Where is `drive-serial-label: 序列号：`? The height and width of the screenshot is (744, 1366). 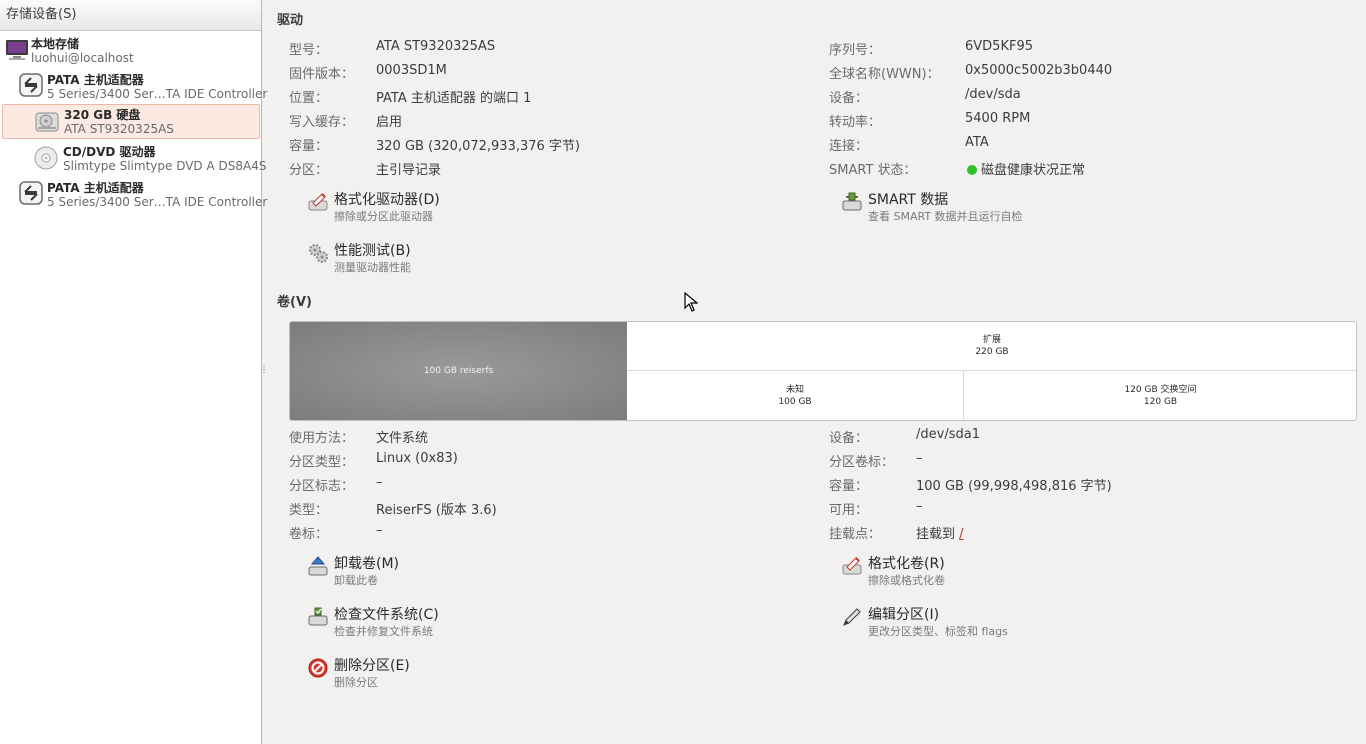
drive-serial-label: 序列号： is located at coordinates (855, 50).